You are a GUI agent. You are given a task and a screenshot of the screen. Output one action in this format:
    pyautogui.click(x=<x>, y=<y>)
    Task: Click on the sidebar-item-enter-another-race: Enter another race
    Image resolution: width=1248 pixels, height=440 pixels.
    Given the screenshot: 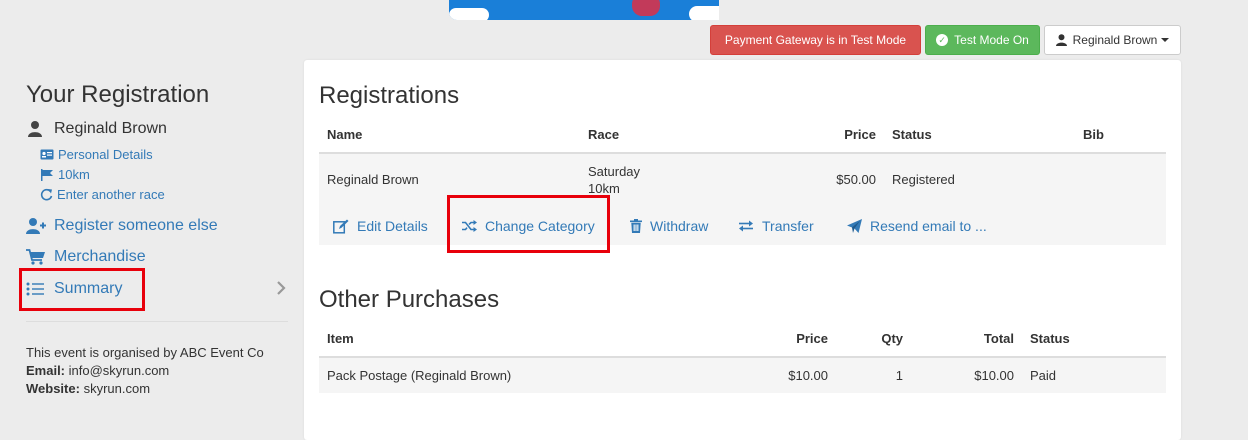 What is the action you would take?
    pyautogui.click(x=102, y=194)
    